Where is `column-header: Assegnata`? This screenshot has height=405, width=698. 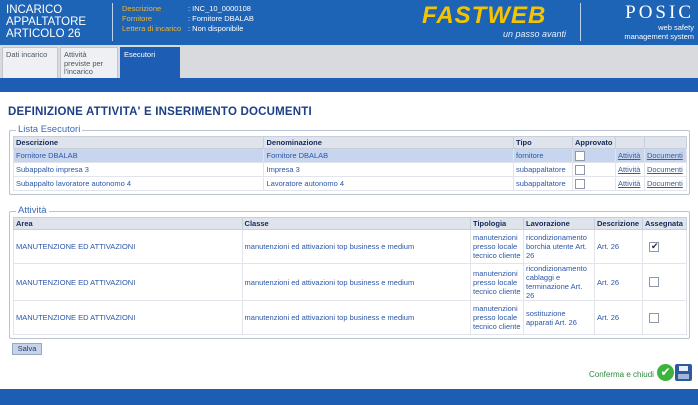 column-header: Assegnata is located at coordinates (664, 223).